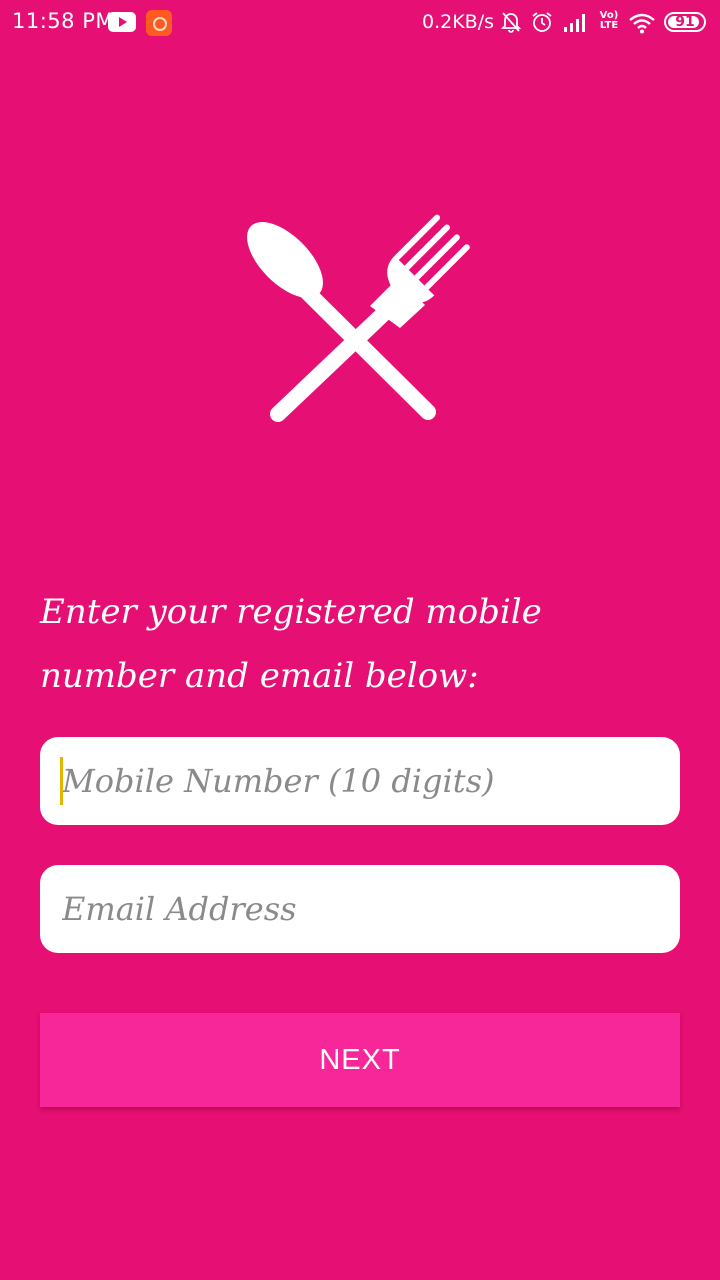 The image size is (720, 1280). I want to click on signal-icon, so click(574, 23).